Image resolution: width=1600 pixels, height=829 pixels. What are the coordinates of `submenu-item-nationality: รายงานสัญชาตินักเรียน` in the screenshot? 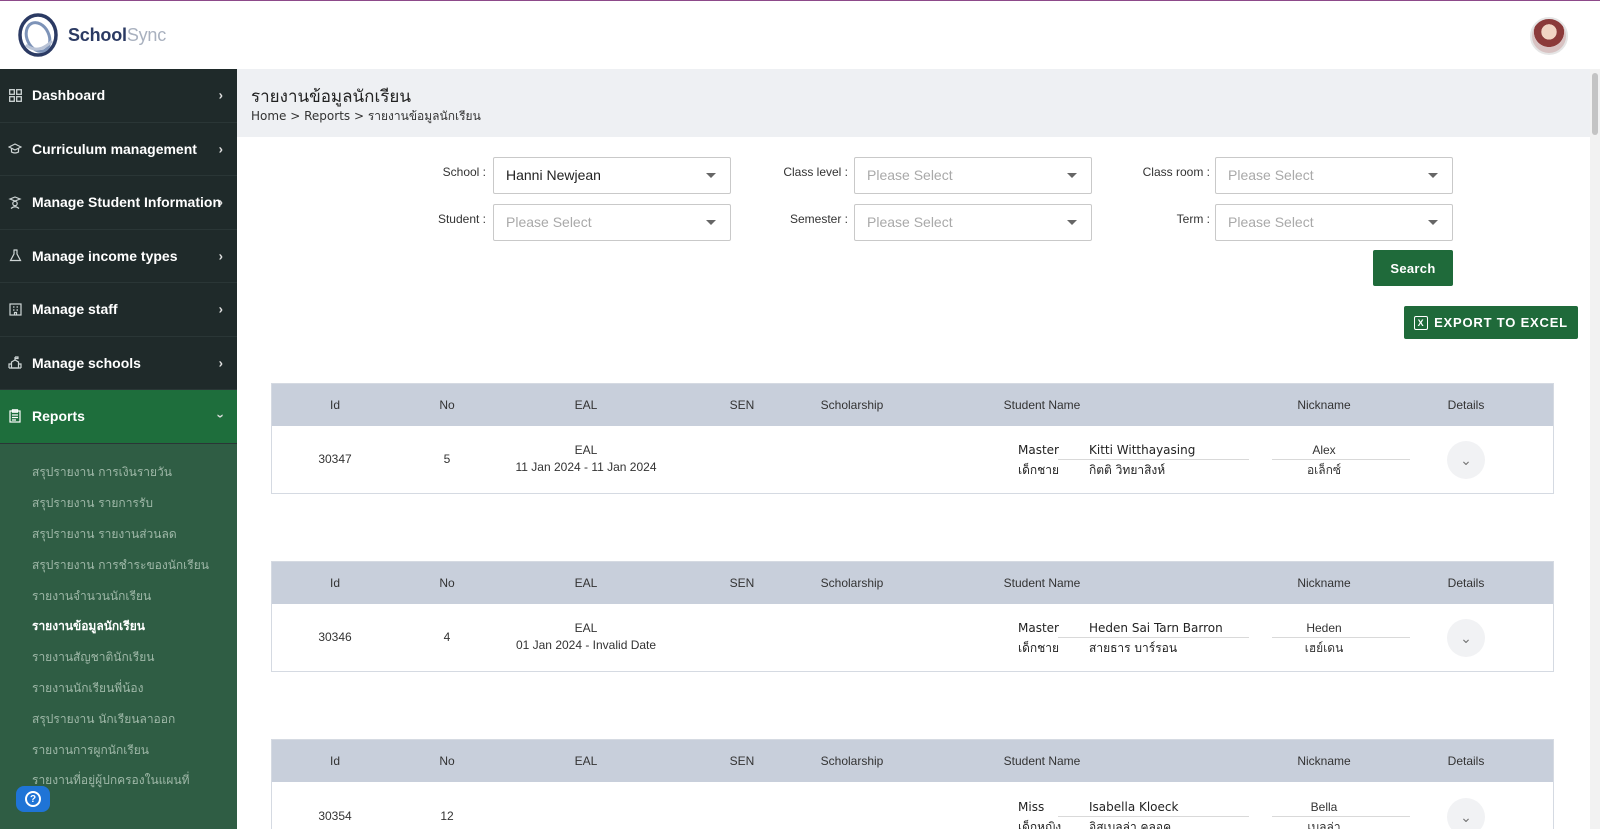 It's located at (118, 657).